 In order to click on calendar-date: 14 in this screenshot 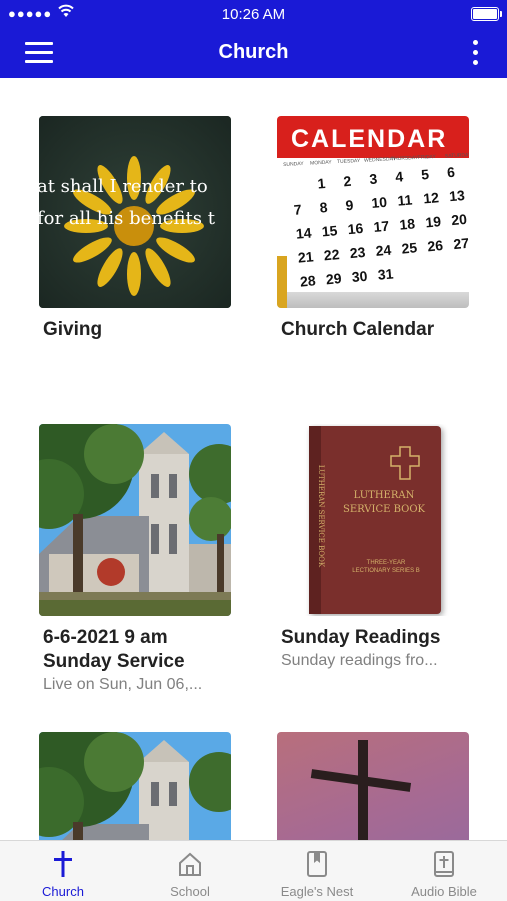, I will do `click(304, 233)`.